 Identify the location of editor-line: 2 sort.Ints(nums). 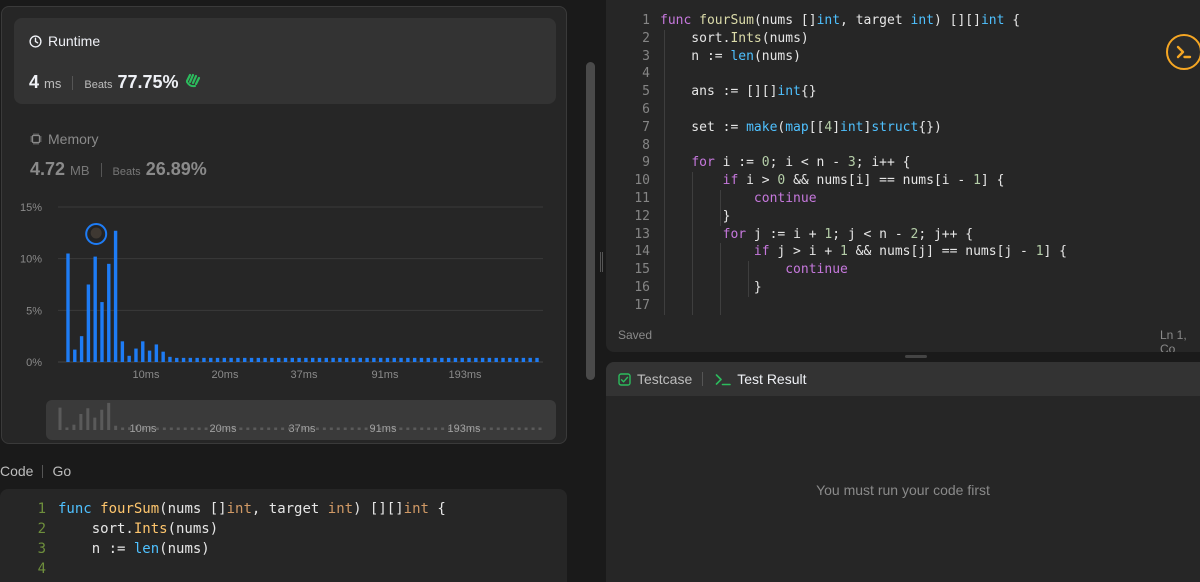
(903, 39).